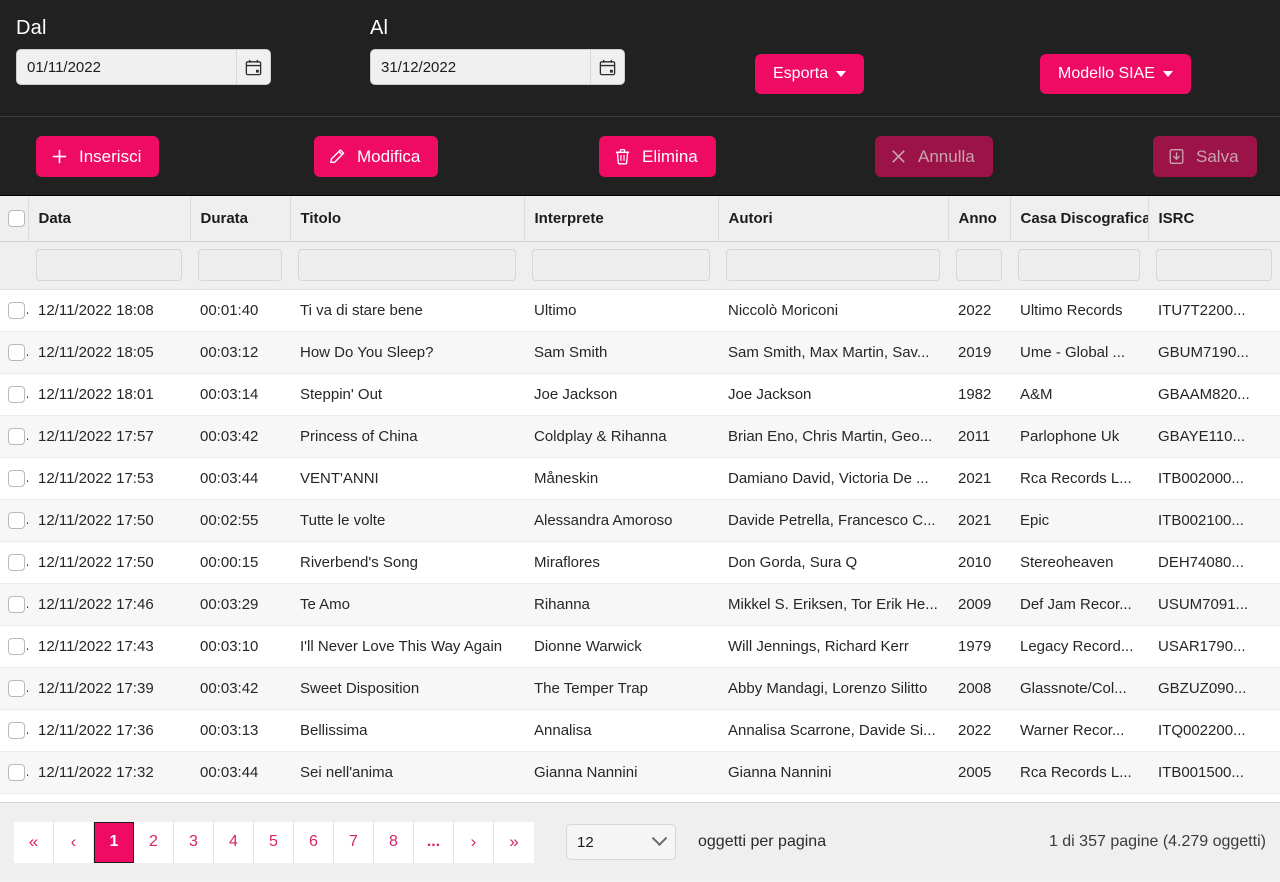  Describe the element at coordinates (114, 842) in the screenshot. I see `pagination-page-1: 1` at that location.